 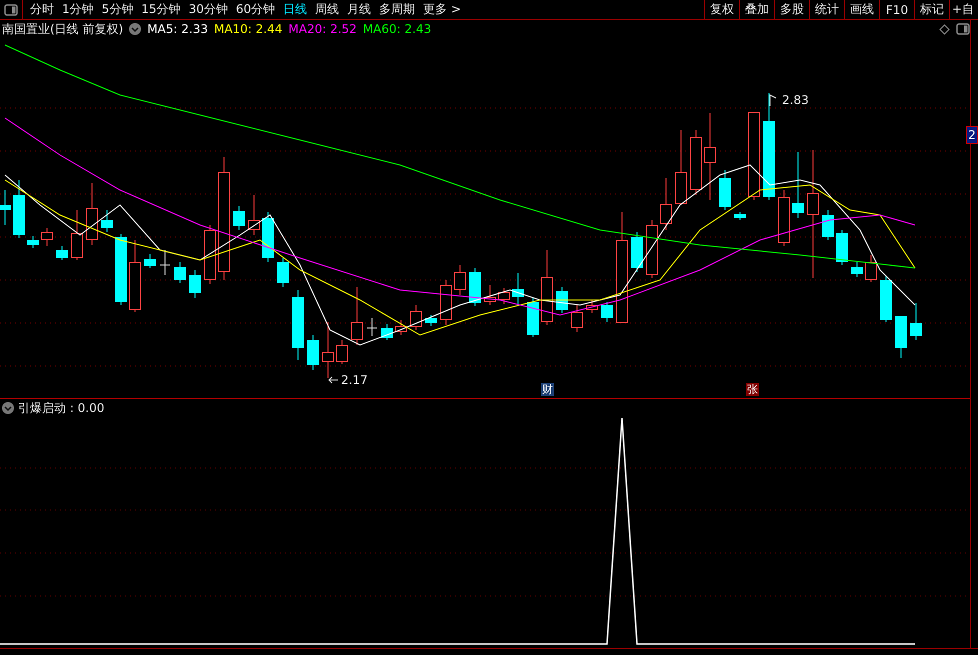 I want to click on toolbar-button: 画线, so click(x=861, y=9).